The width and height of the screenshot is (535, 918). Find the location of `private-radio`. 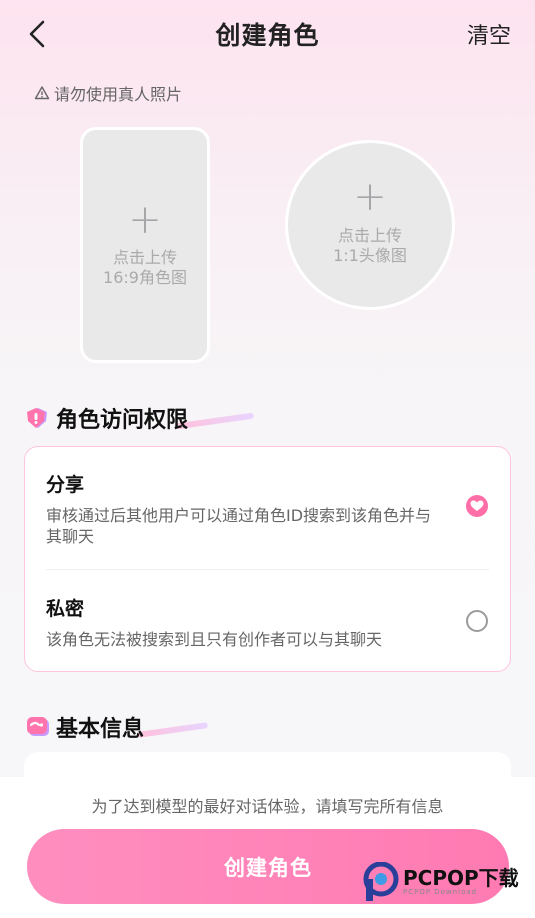

private-radio is located at coordinates (477, 621).